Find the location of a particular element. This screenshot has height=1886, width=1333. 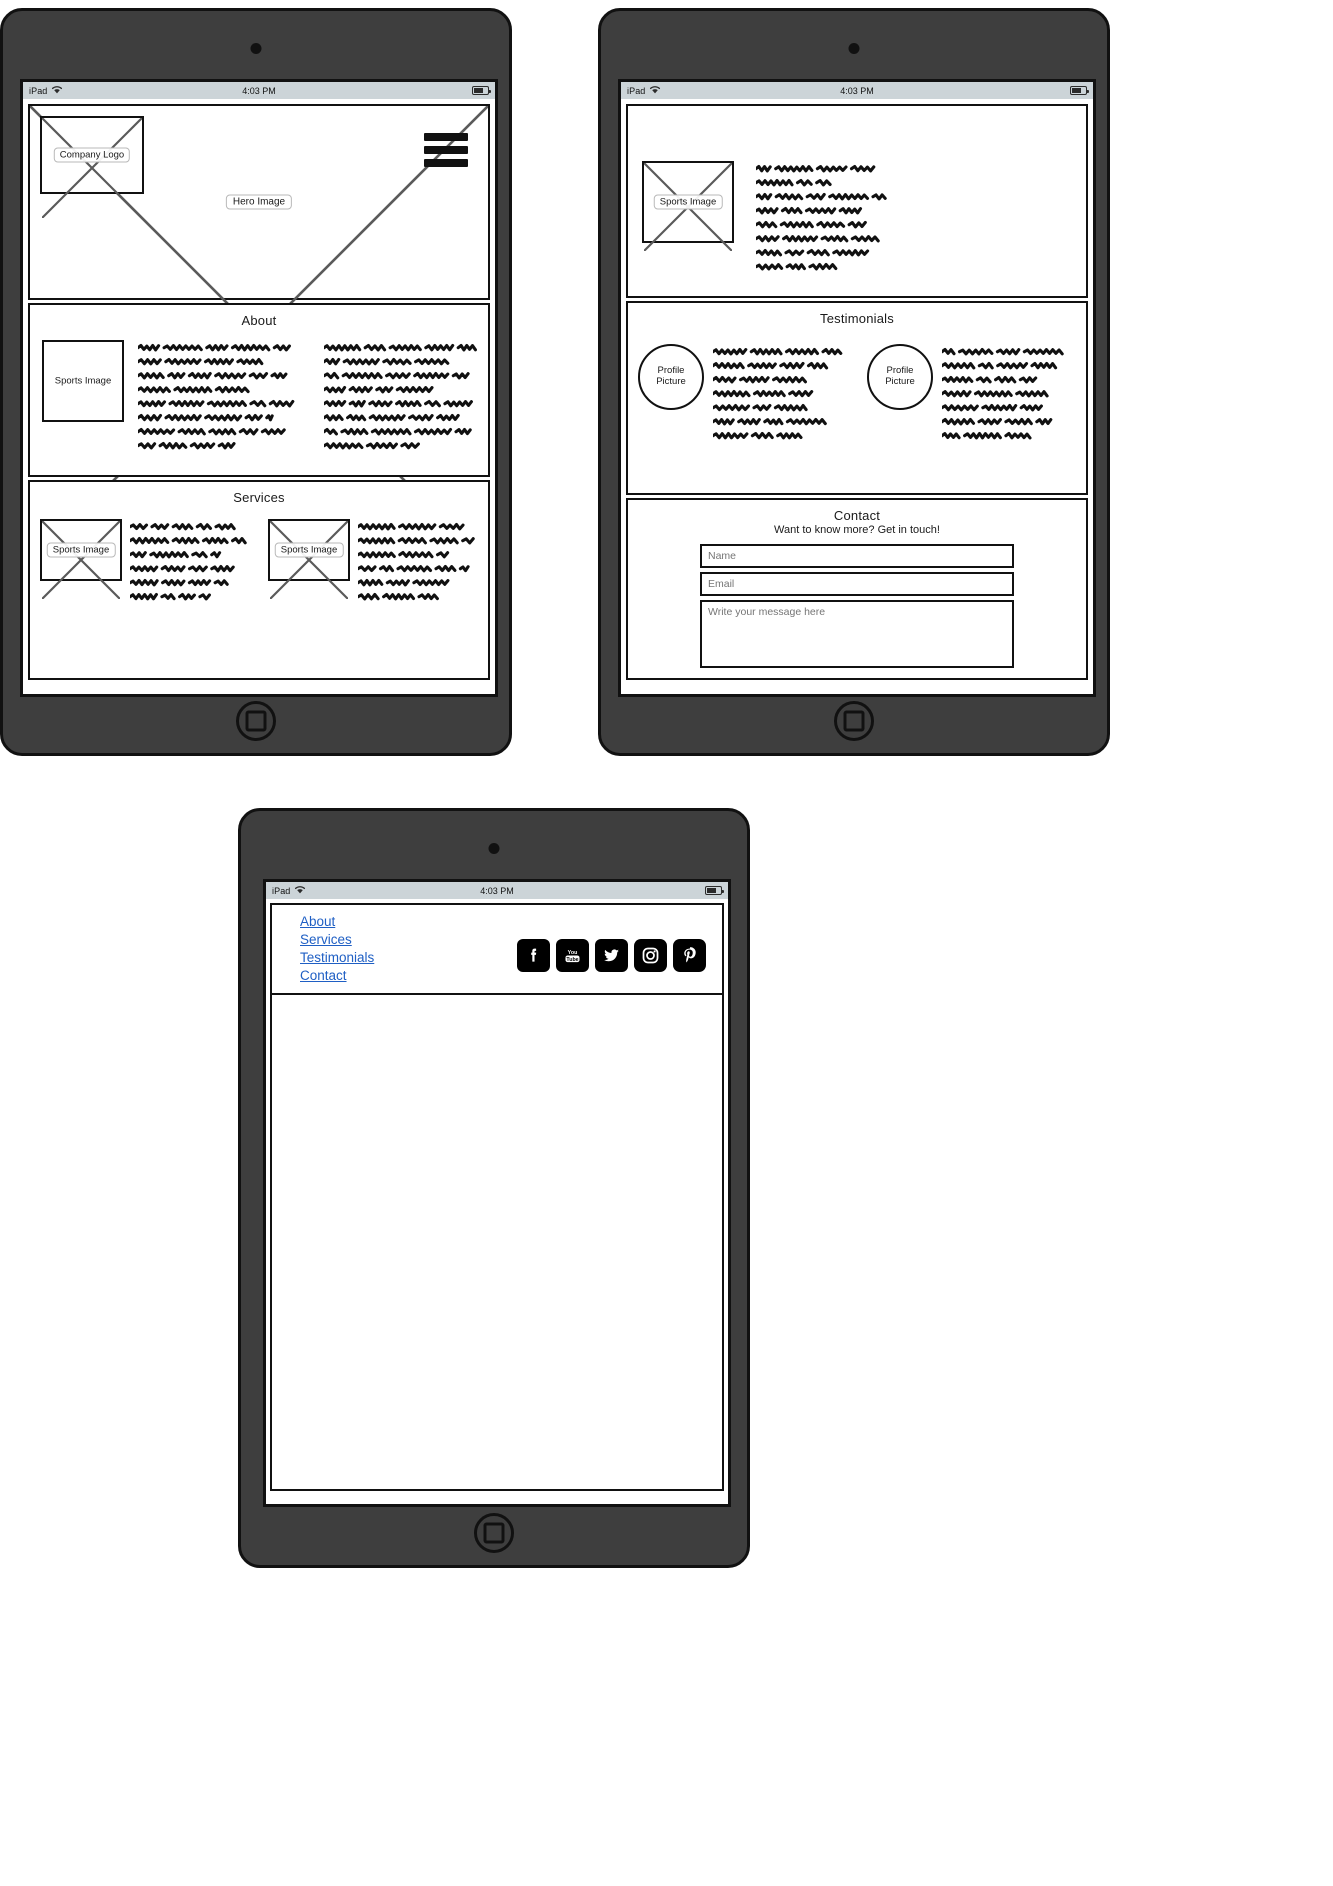

status-bar-2: iPad 4:03 PM is located at coordinates (857, 90).